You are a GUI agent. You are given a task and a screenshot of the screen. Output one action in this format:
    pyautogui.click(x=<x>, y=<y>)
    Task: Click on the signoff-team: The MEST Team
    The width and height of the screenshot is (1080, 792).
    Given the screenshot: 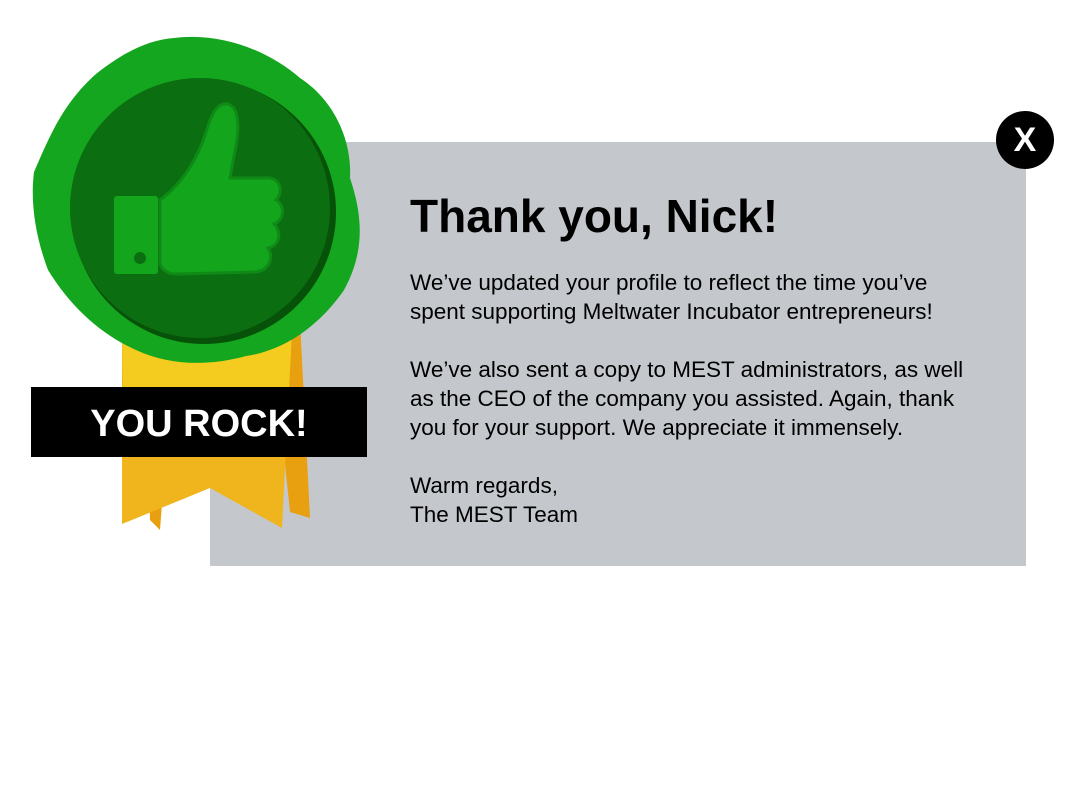 What is the action you would take?
    pyautogui.click(x=494, y=514)
    